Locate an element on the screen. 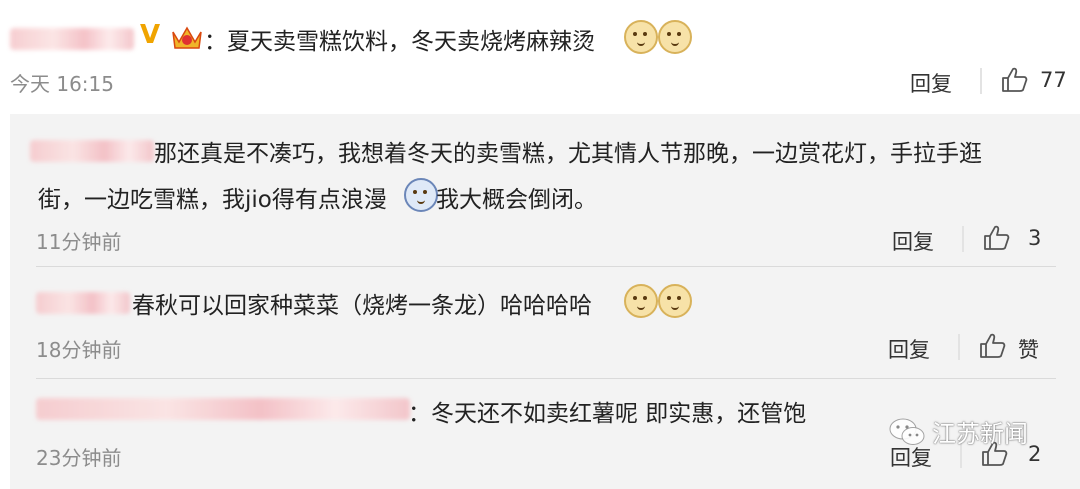 This screenshot has height=489, width=1080. reply-text-line2b: 我大概会倒闭。 is located at coordinates (516, 200).